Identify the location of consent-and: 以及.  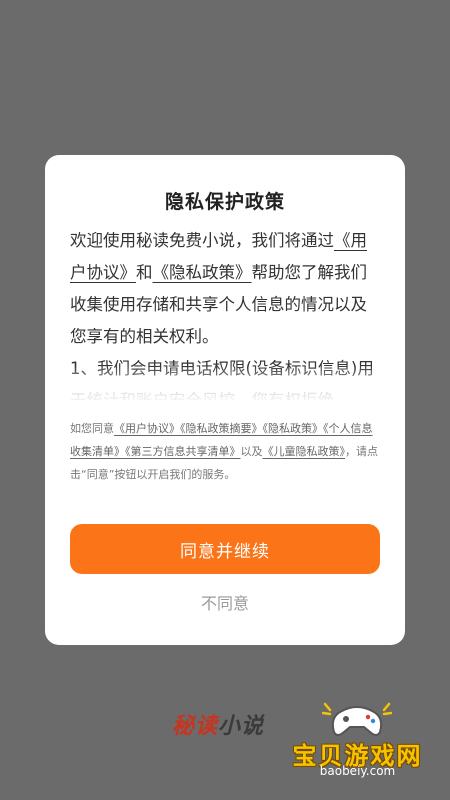
(251, 451).